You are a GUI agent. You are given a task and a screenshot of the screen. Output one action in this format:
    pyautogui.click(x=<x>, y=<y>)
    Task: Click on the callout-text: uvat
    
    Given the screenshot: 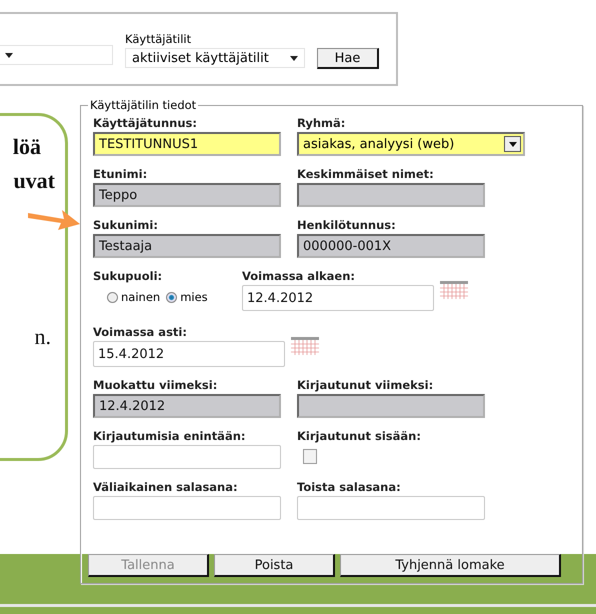 What is the action you would take?
    pyautogui.click(x=34, y=181)
    